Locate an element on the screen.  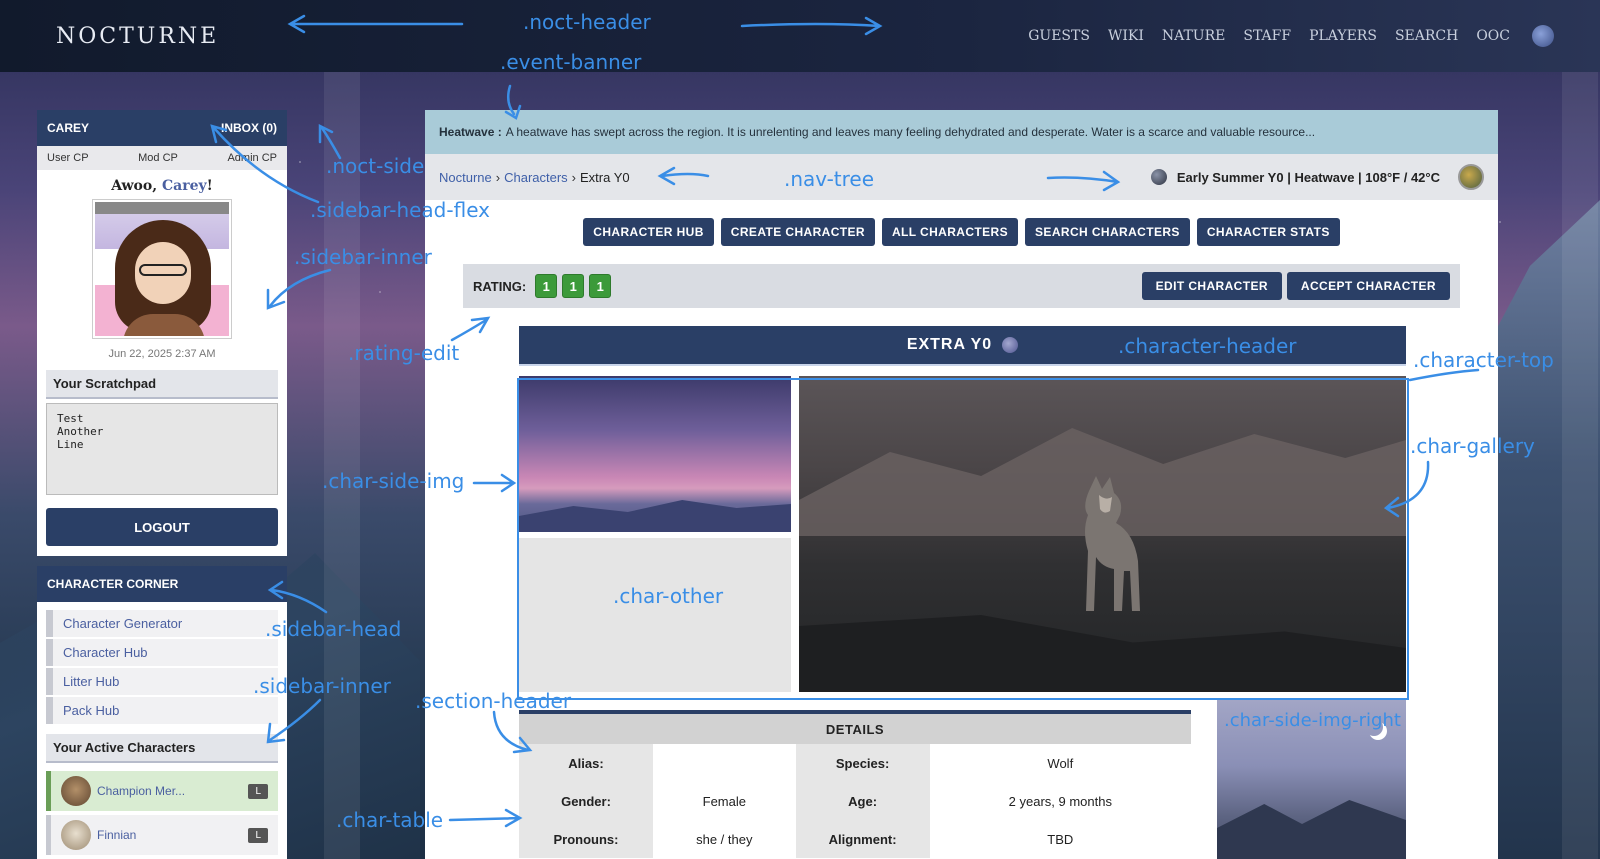
table-row: Alias: Species: Wolf is located at coordinates (855, 763).